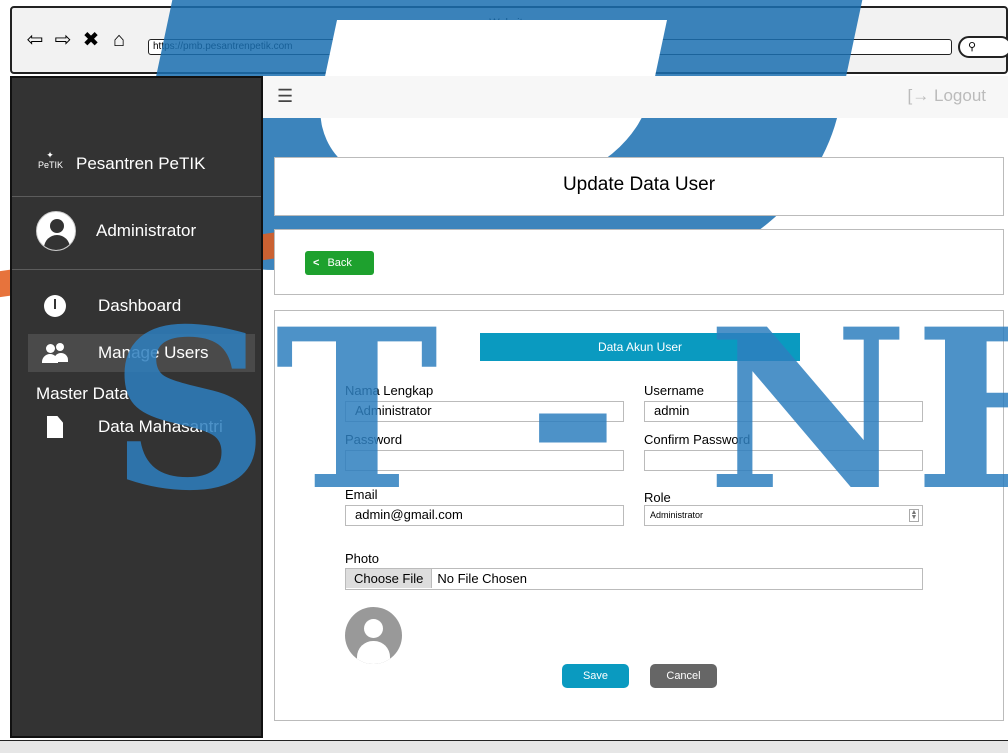 The width and height of the screenshot is (1008, 753). What do you see at coordinates (146, 230) in the screenshot?
I see `user-name: Administrator` at bounding box center [146, 230].